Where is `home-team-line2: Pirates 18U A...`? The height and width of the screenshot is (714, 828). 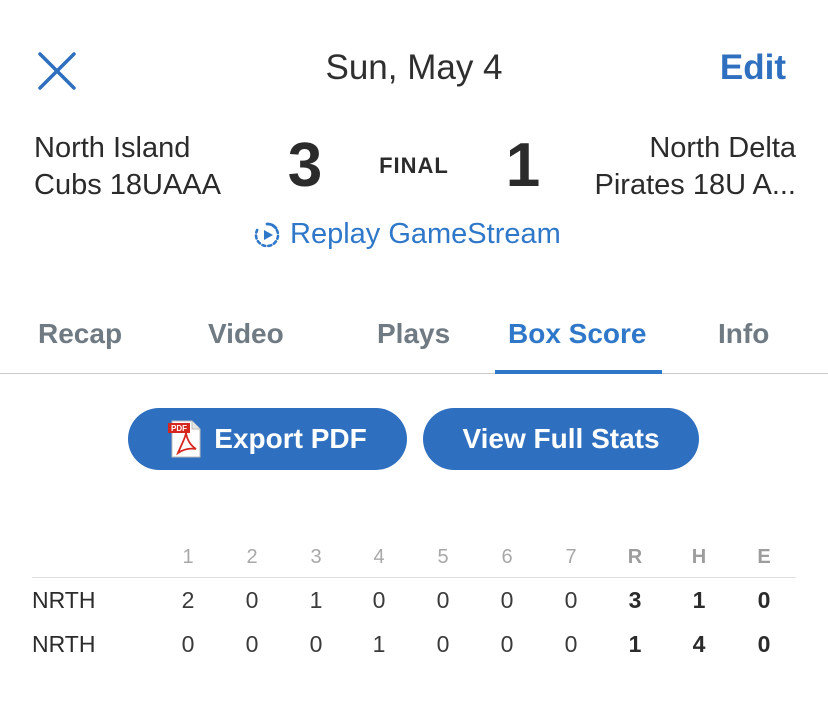
home-team-line2: Pirates 18U A... is located at coordinates (695, 185).